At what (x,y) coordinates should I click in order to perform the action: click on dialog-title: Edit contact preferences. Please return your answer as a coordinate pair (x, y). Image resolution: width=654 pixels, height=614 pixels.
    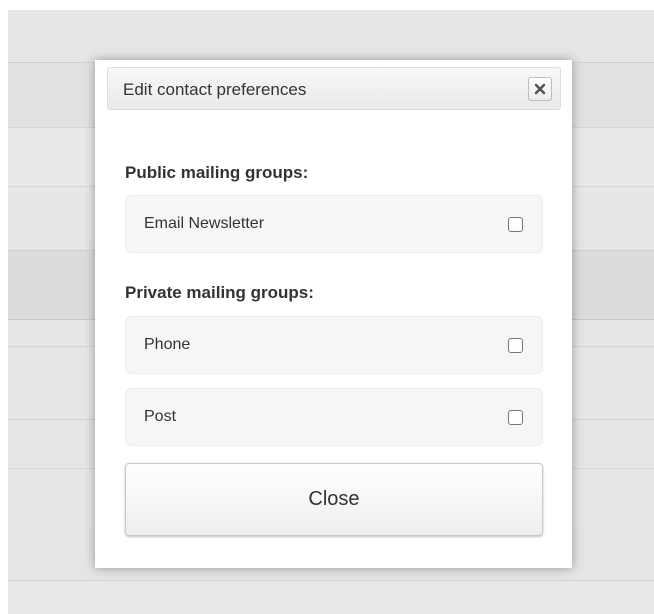
    Looking at the image, I should click on (215, 89).